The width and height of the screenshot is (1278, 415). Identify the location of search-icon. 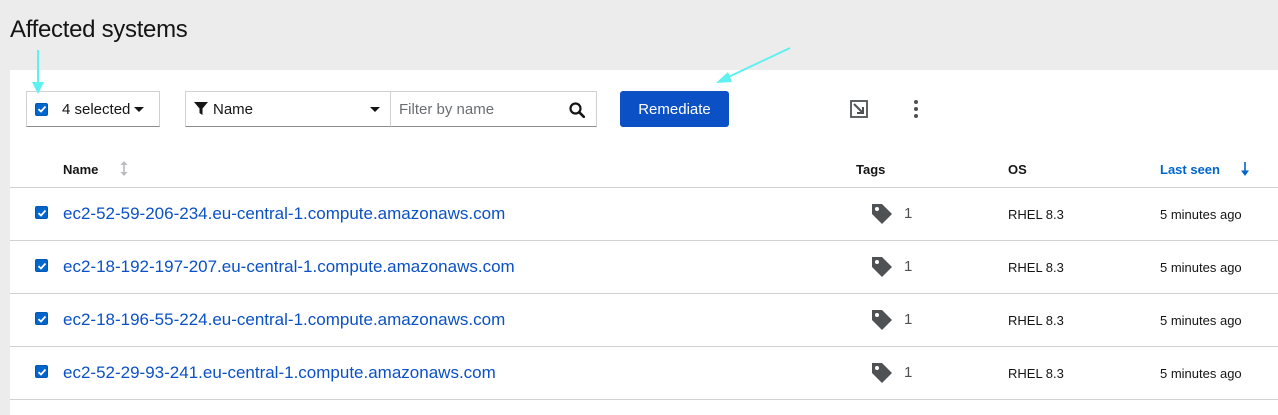
(577, 110).